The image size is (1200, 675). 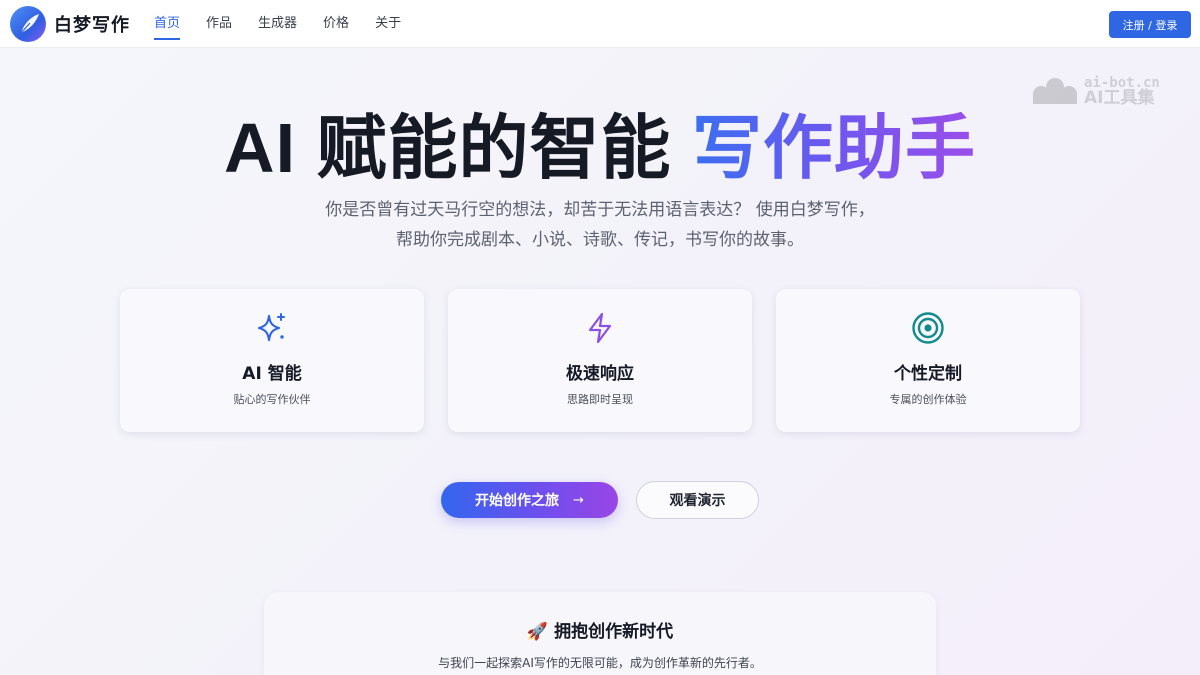 I want to click on hero-title: AI 赋能的智能 写作助手, so click(x=600, y=142).